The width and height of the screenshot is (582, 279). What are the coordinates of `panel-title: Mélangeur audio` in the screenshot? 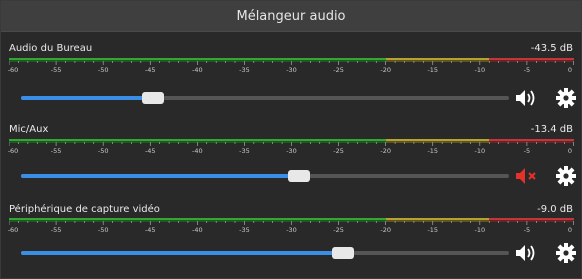 It's located at (291, 16).